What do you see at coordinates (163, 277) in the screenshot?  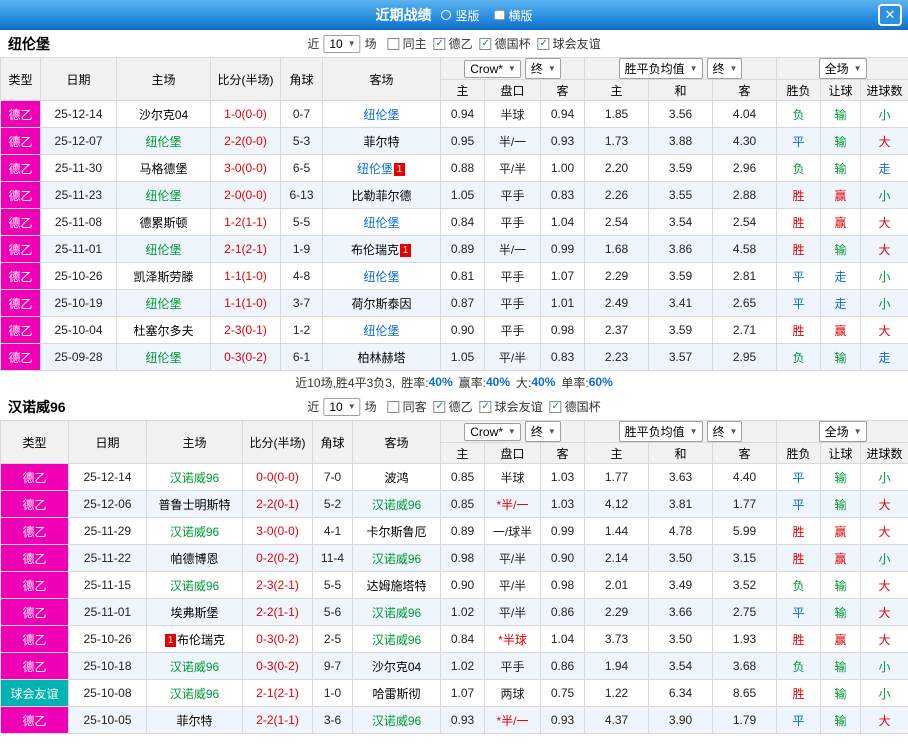 I see `team-link: 凯泽斯劳滕` at bounding box center [163, 277].